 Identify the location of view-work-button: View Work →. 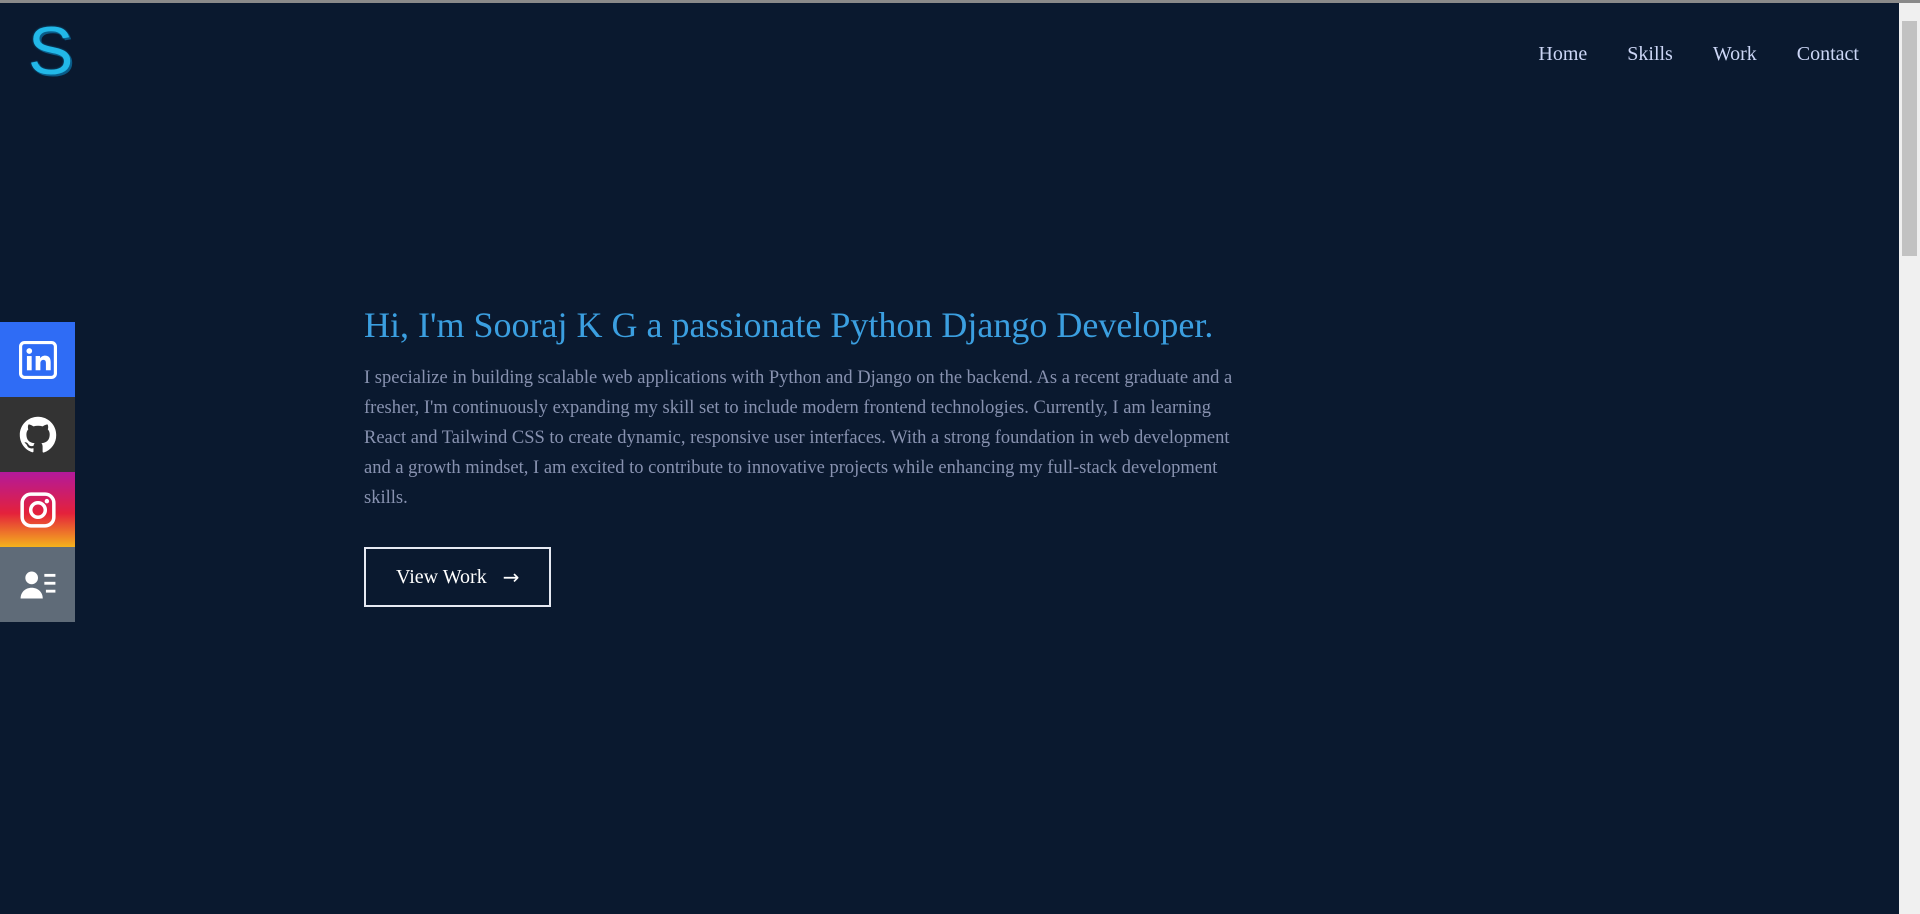
(458, 577).